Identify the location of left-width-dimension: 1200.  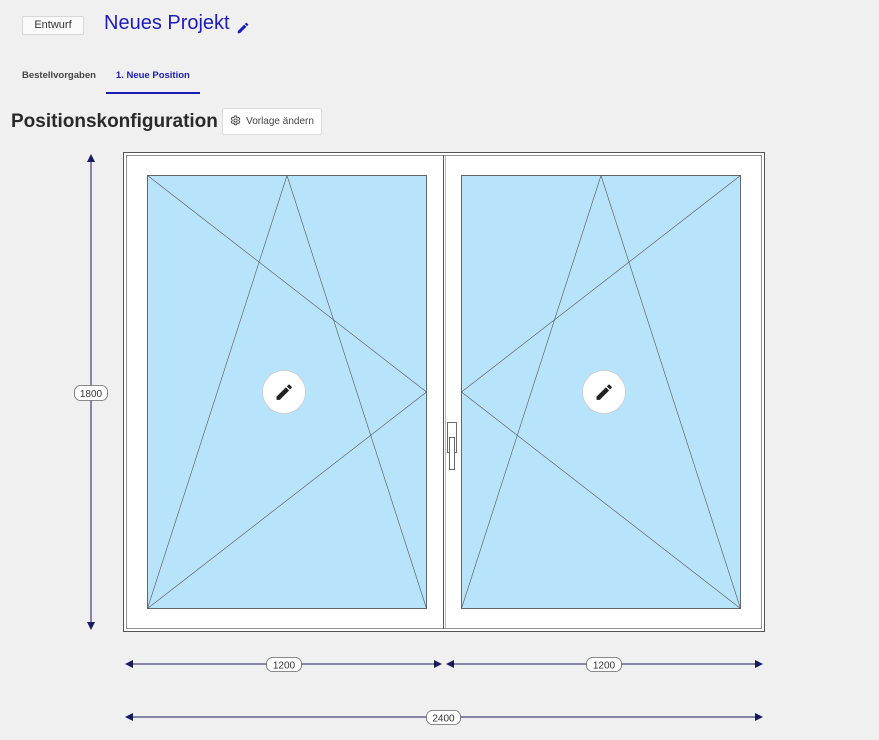
(283, 664).